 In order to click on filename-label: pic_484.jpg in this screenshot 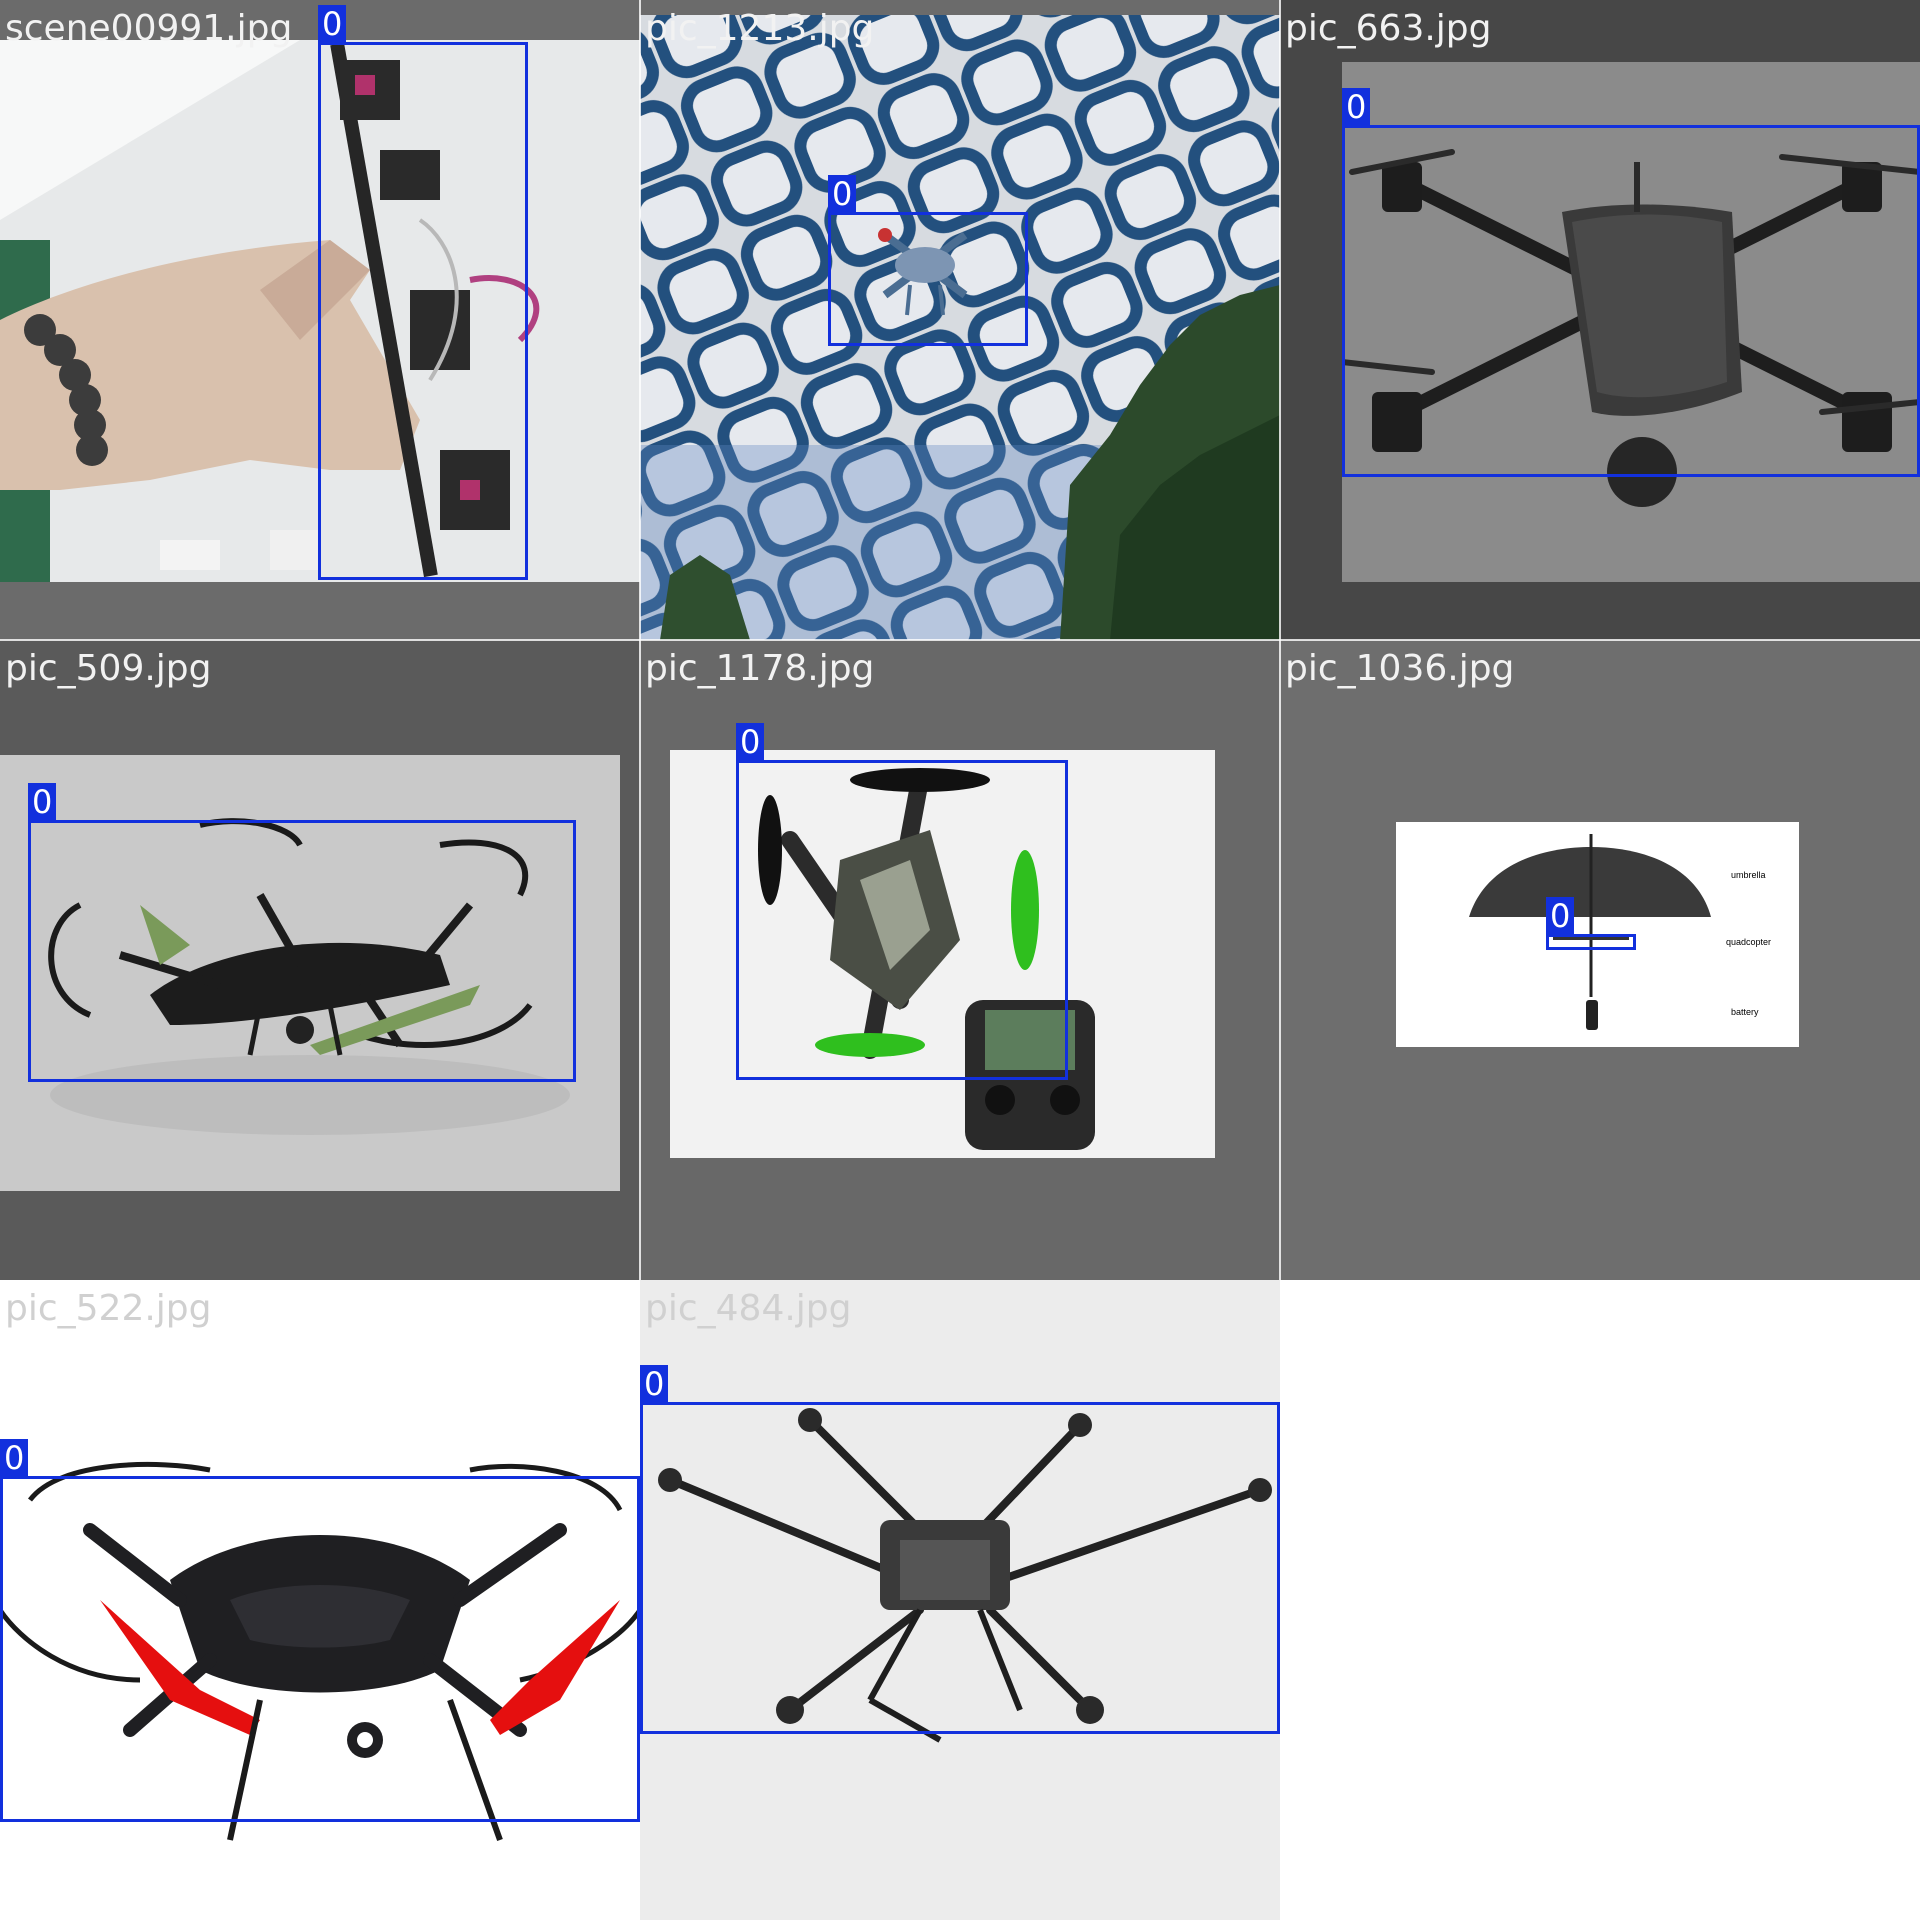, I will do `click(748, 1308)`.